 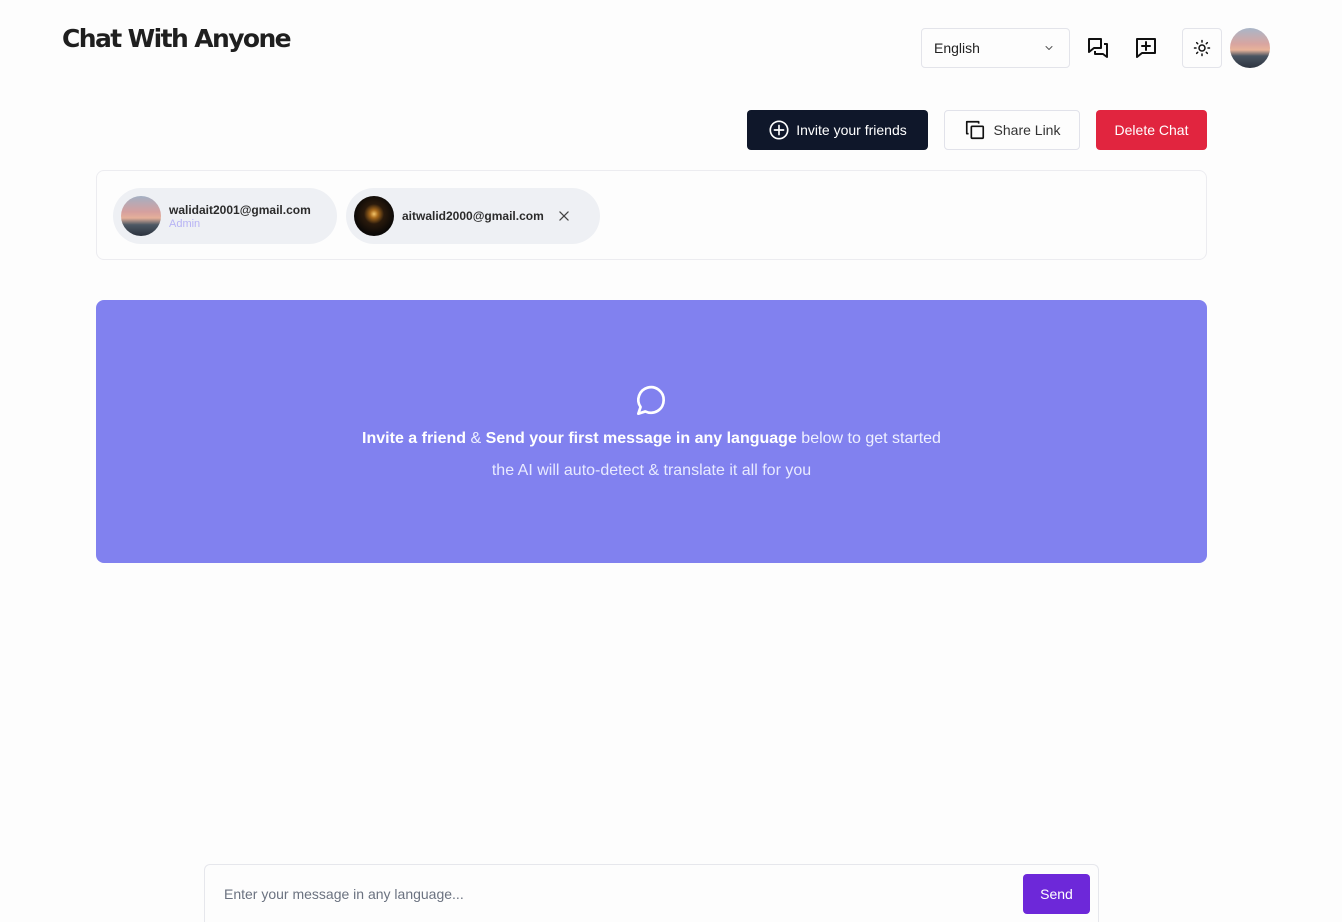 What do you see at coordinates (615, 894) in the screenshot?
I see `message-input` at bounding box center [615, 894].